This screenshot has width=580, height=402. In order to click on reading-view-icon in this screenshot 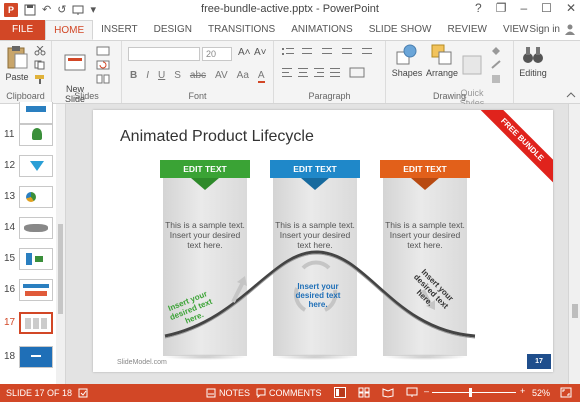, I will do `click(388, 392)`.